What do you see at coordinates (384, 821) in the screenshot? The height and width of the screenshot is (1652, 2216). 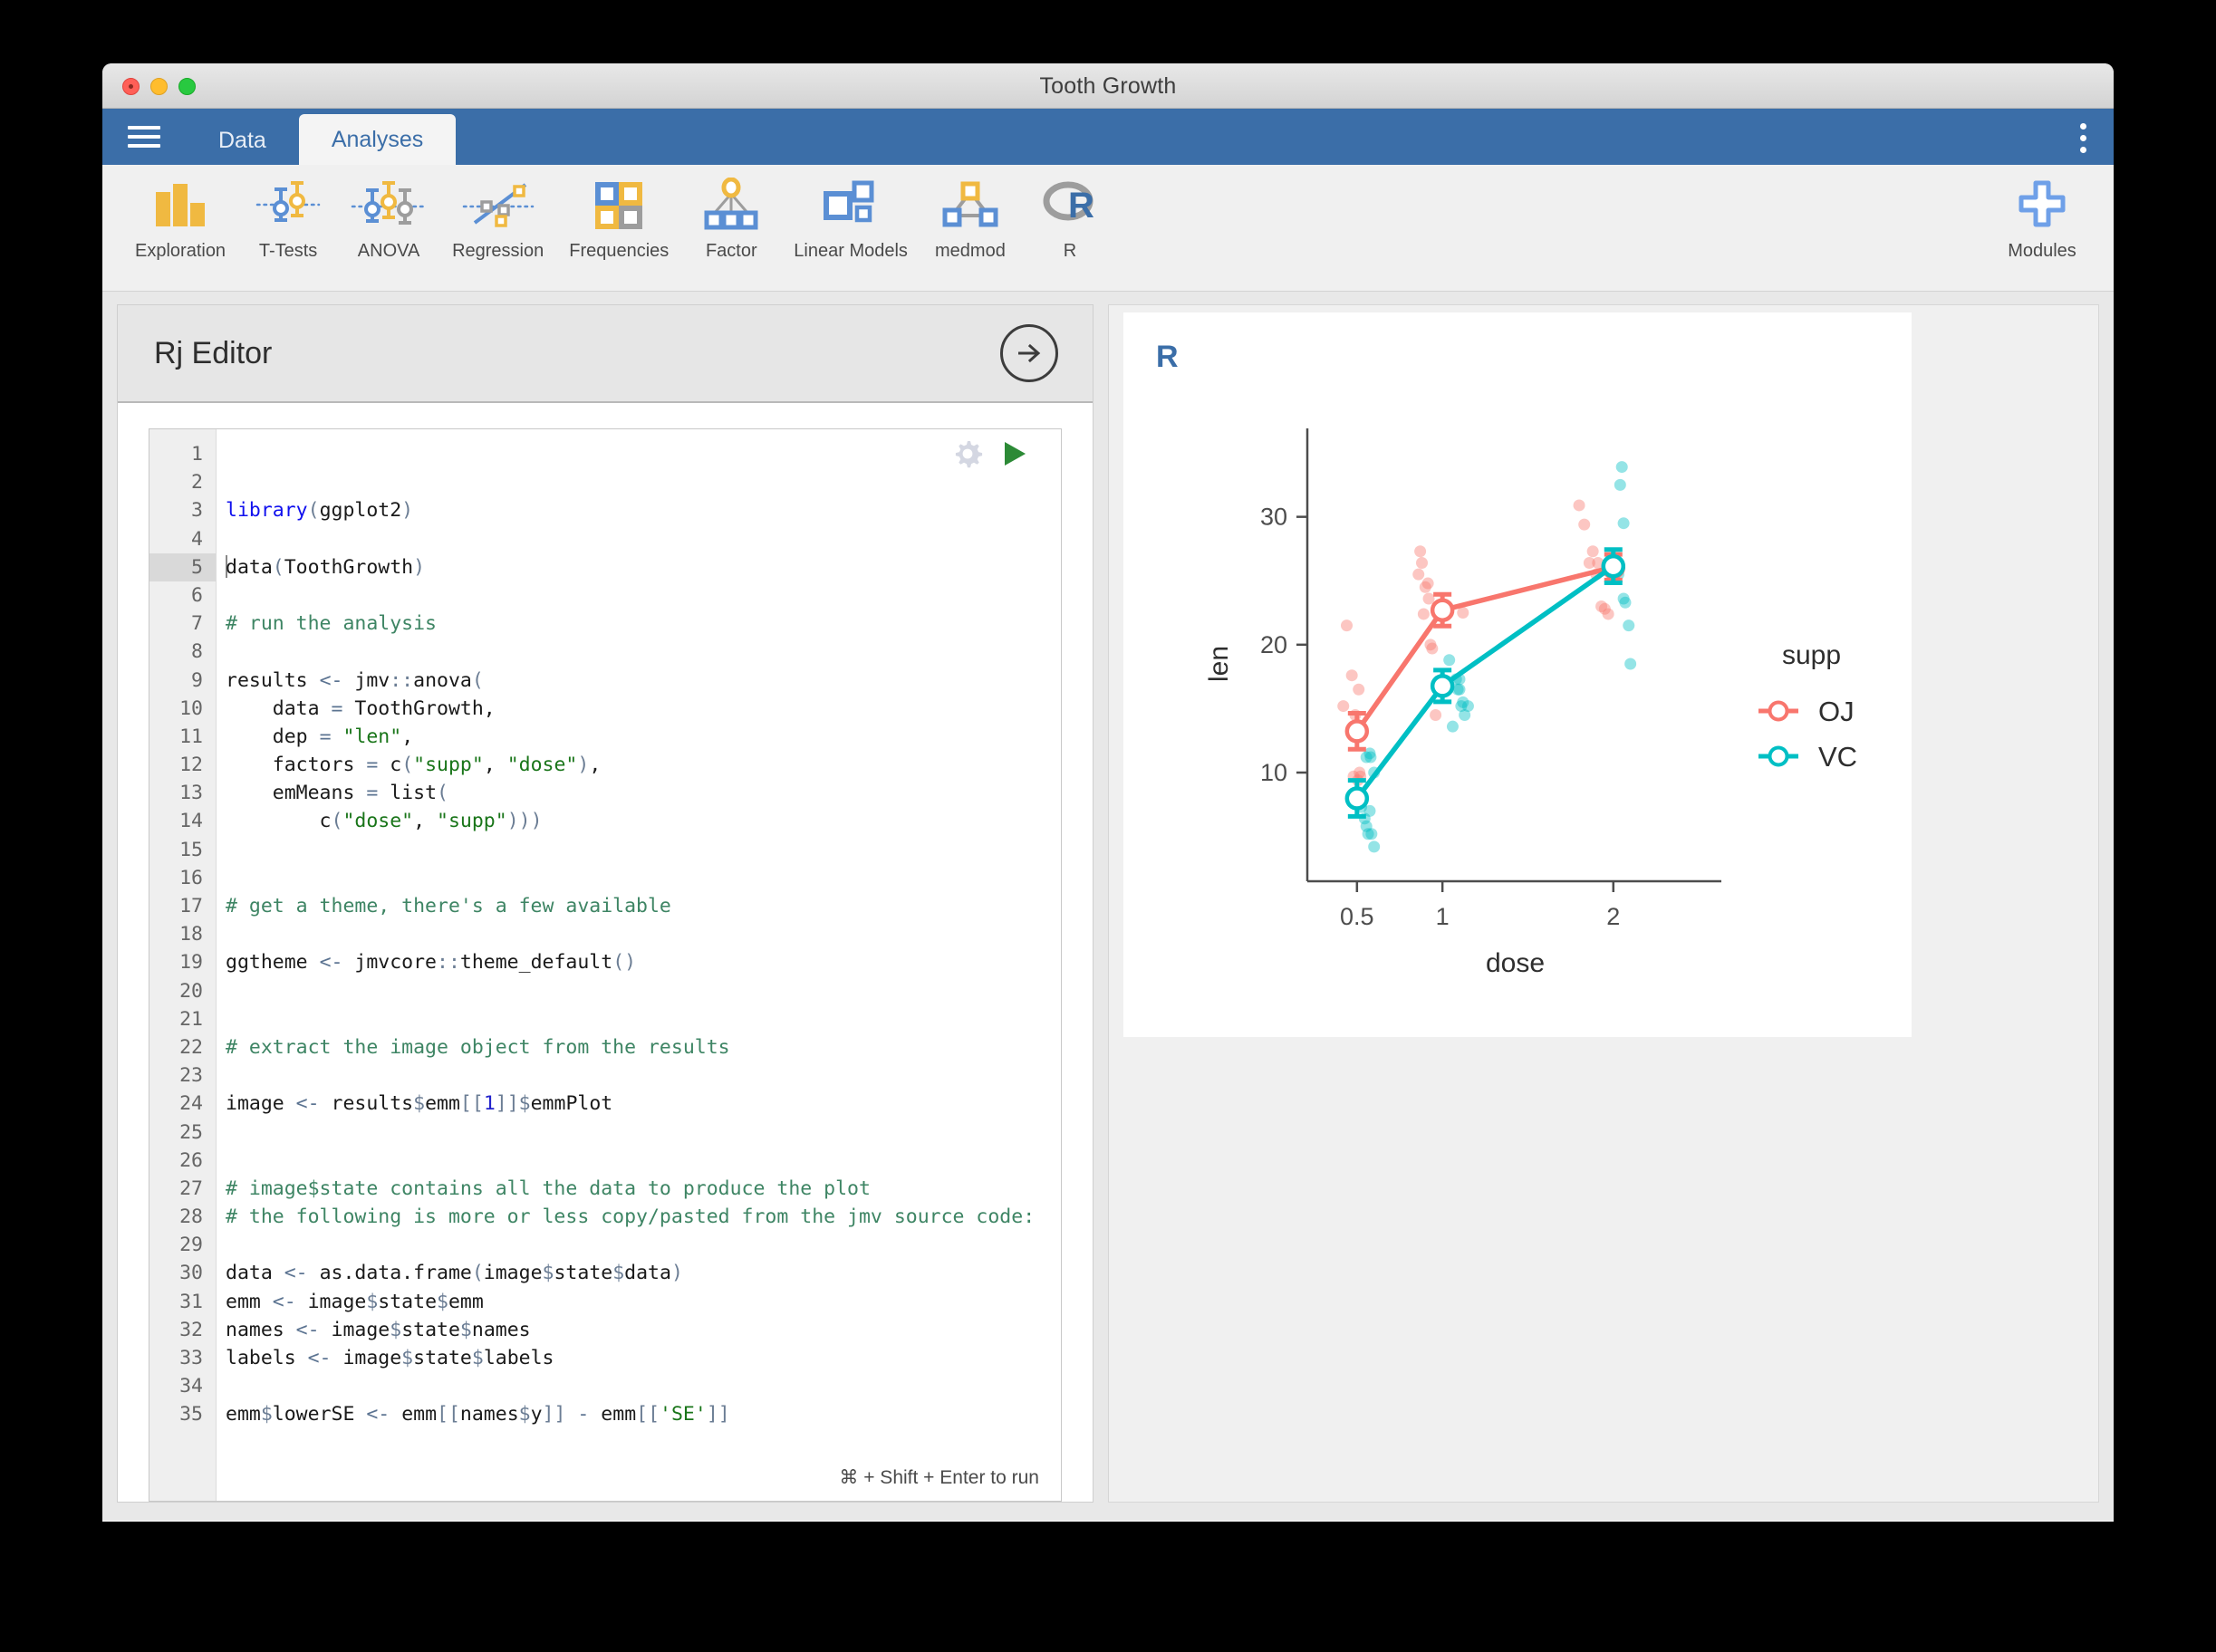 I see `code-line: c("dose", "supp")))` at bounding box center [384, 821].